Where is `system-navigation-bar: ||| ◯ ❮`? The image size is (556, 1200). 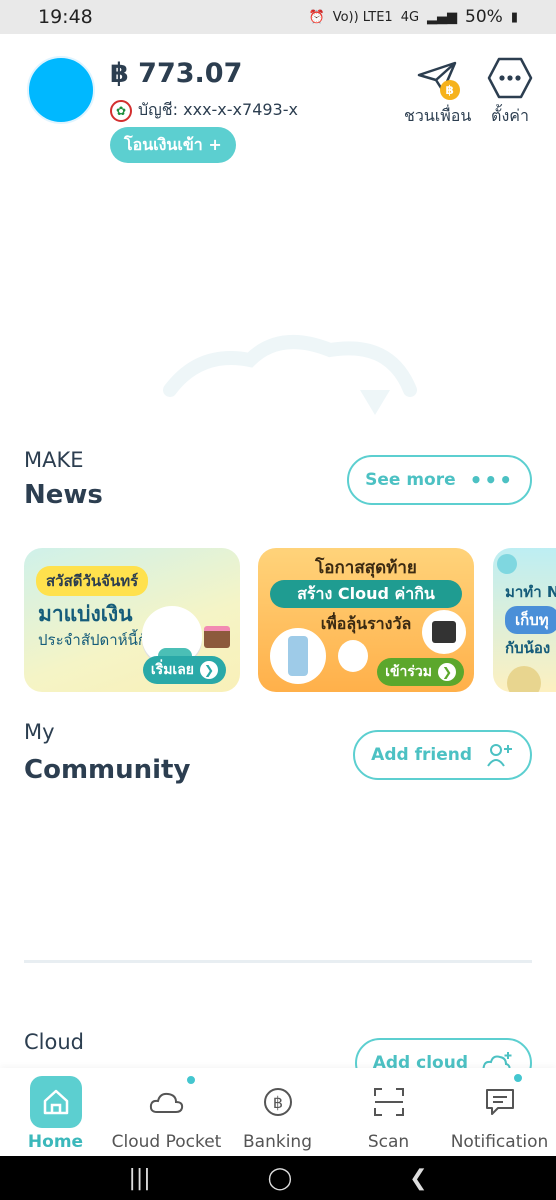 system-navigation-bar: ||| ◯ ❮ is located at coordinates (278, 1178).